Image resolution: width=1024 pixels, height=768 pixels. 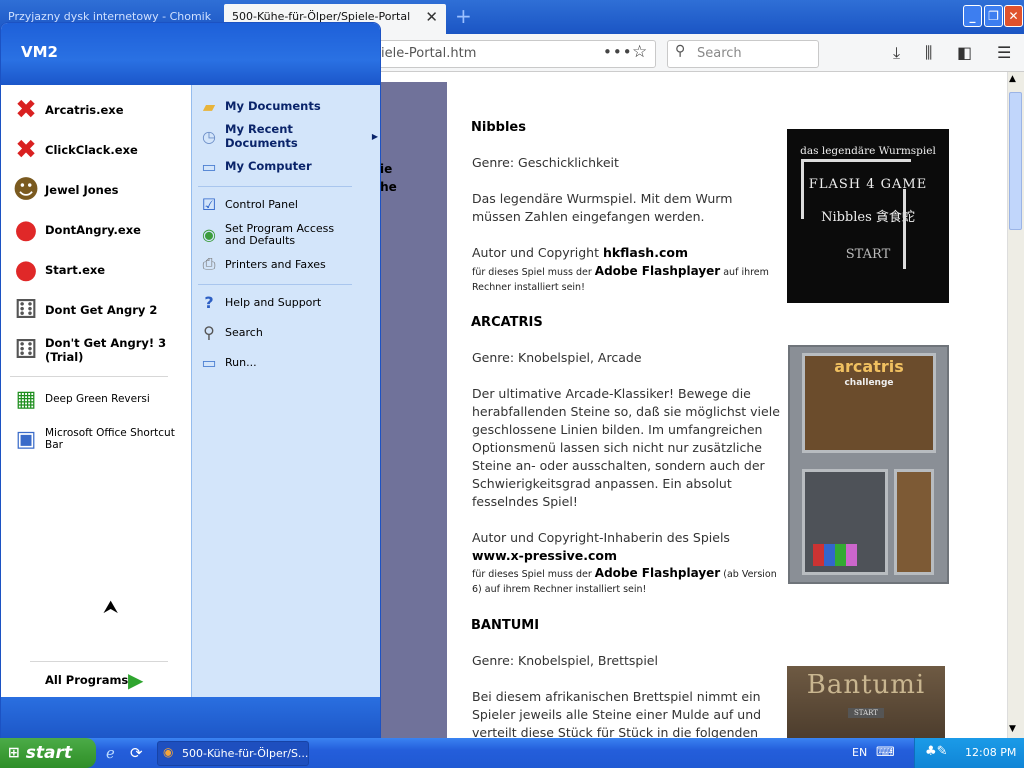 I want to click on author-link: hkflash.com, so click(x=645, y=252).